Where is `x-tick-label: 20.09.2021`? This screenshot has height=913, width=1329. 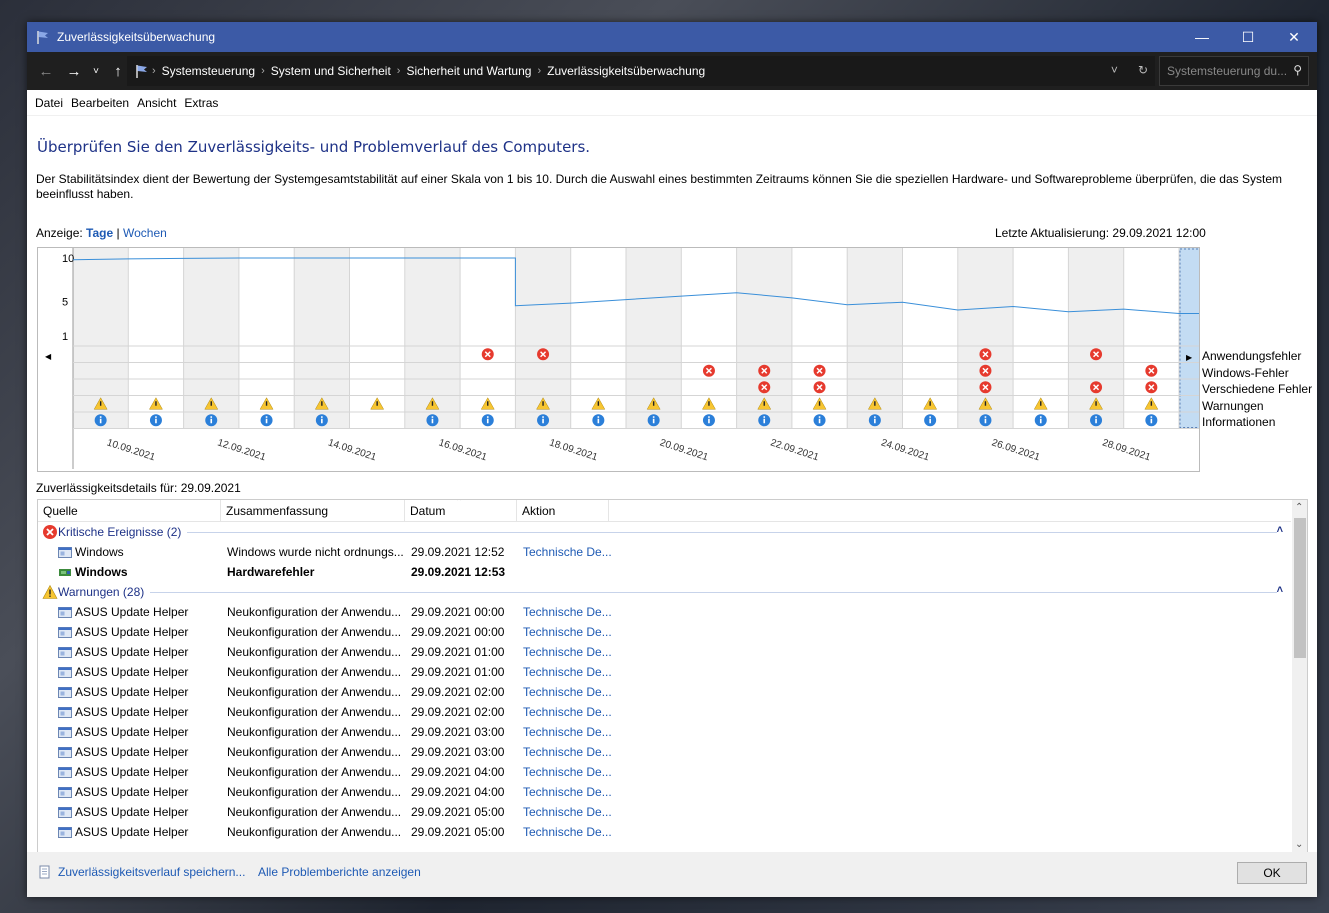
x-tick-label: 20.09.2021 is located at coordinates (683, 450).